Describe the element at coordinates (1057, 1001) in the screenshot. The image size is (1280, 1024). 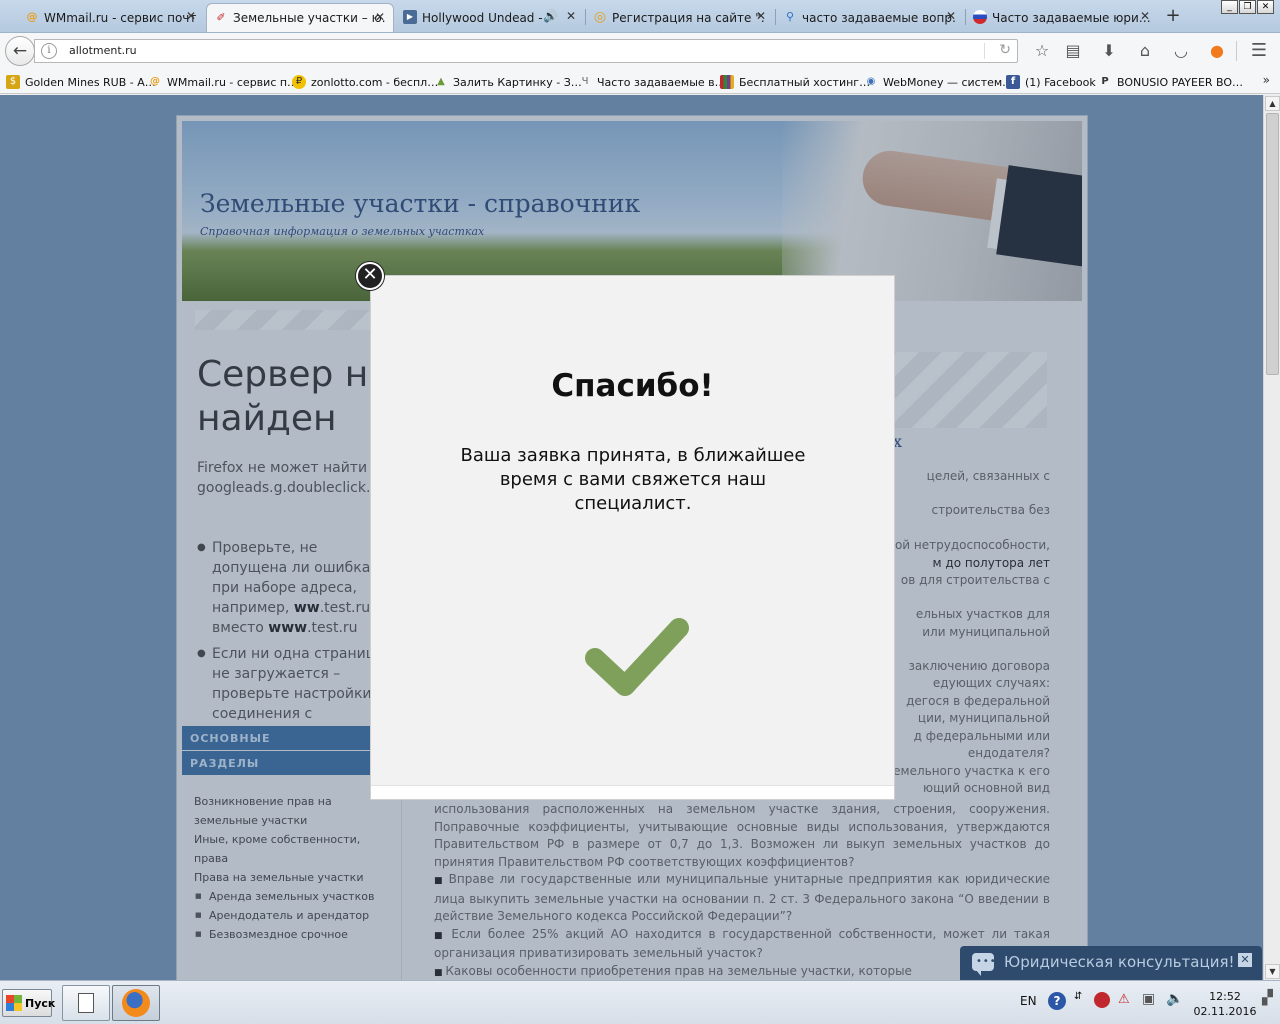
I see `help-icon: ?` at that location.